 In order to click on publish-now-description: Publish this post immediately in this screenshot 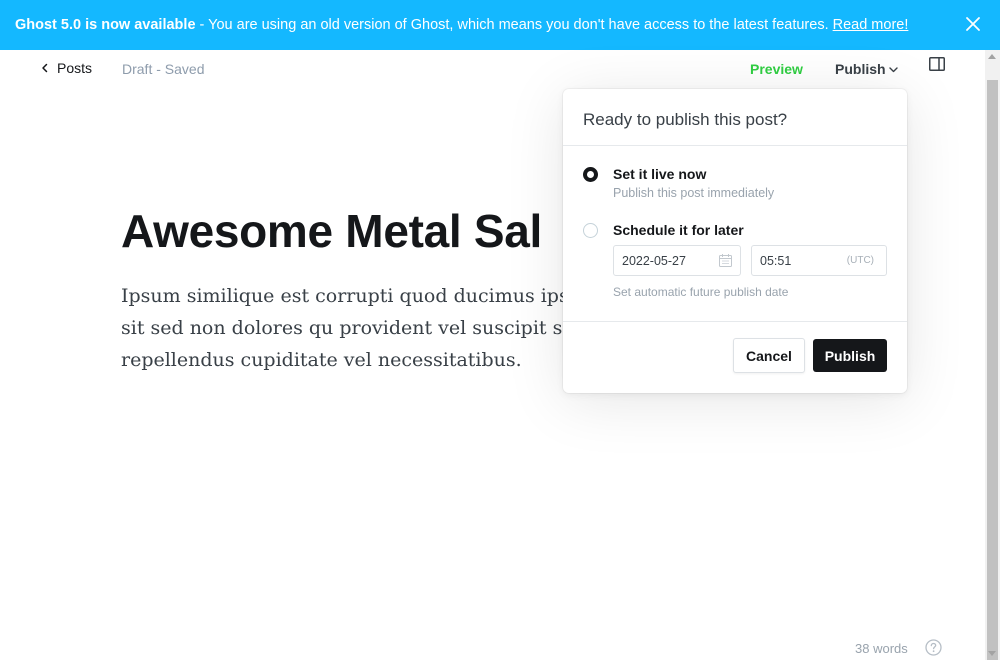, I will do `click(694, 193)`.